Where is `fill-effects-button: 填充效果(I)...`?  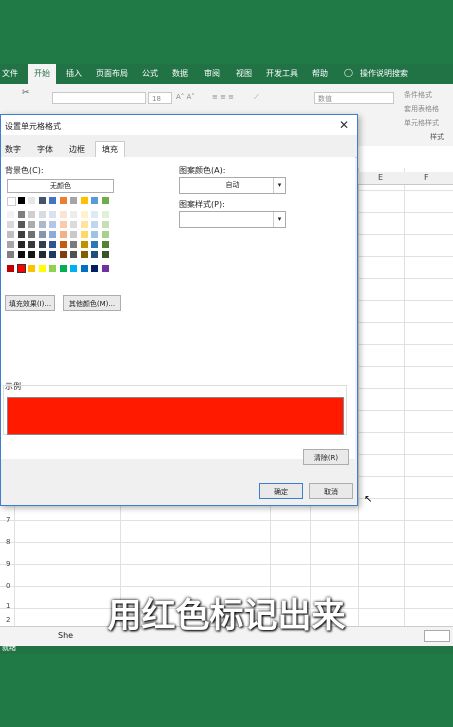
fill-effects-button: 填充效果(I)... is located at coordinates (30, 303).